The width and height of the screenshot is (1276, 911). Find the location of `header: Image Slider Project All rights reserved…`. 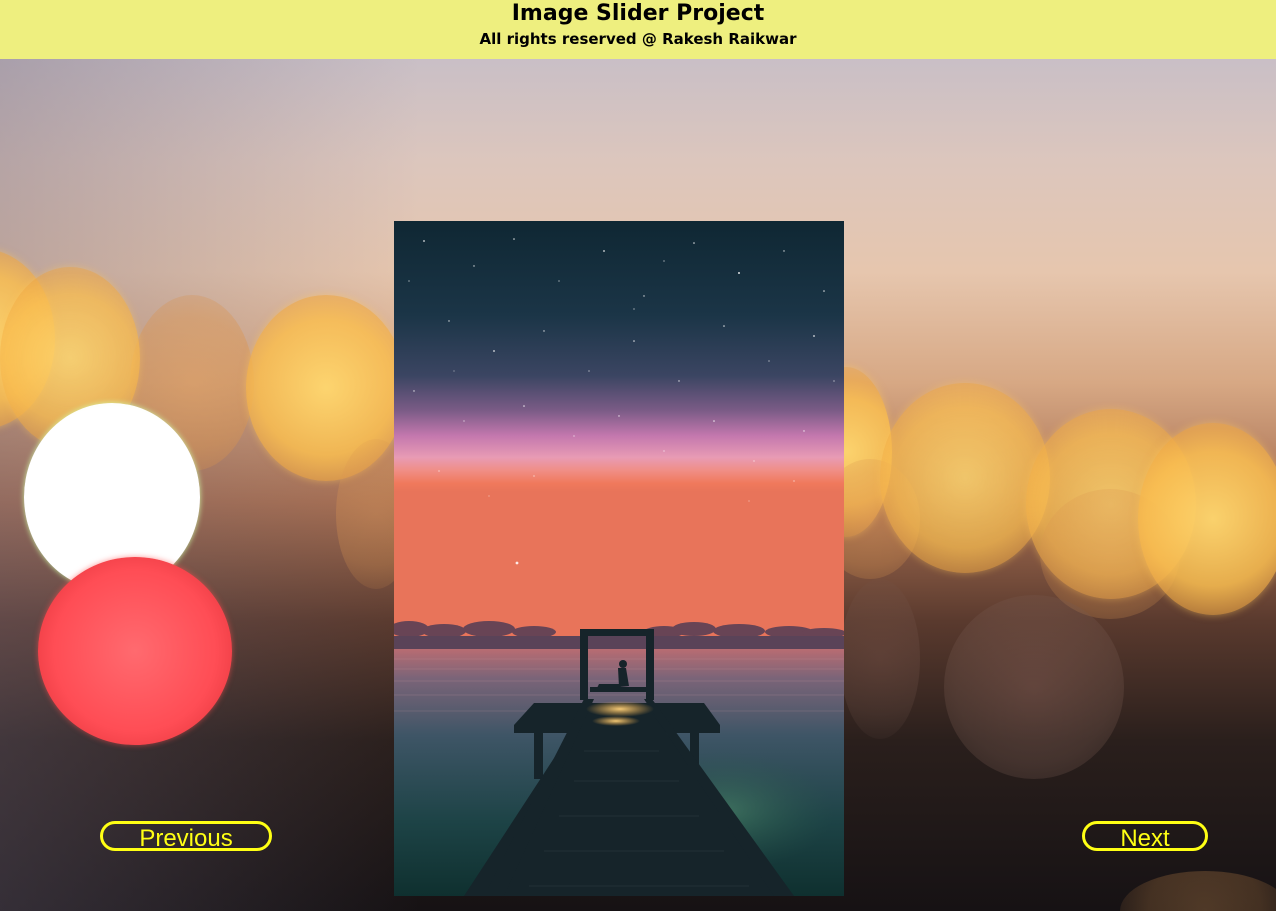

header: Image Slider Project All rights reserved… is located at coordinates (638, 29).